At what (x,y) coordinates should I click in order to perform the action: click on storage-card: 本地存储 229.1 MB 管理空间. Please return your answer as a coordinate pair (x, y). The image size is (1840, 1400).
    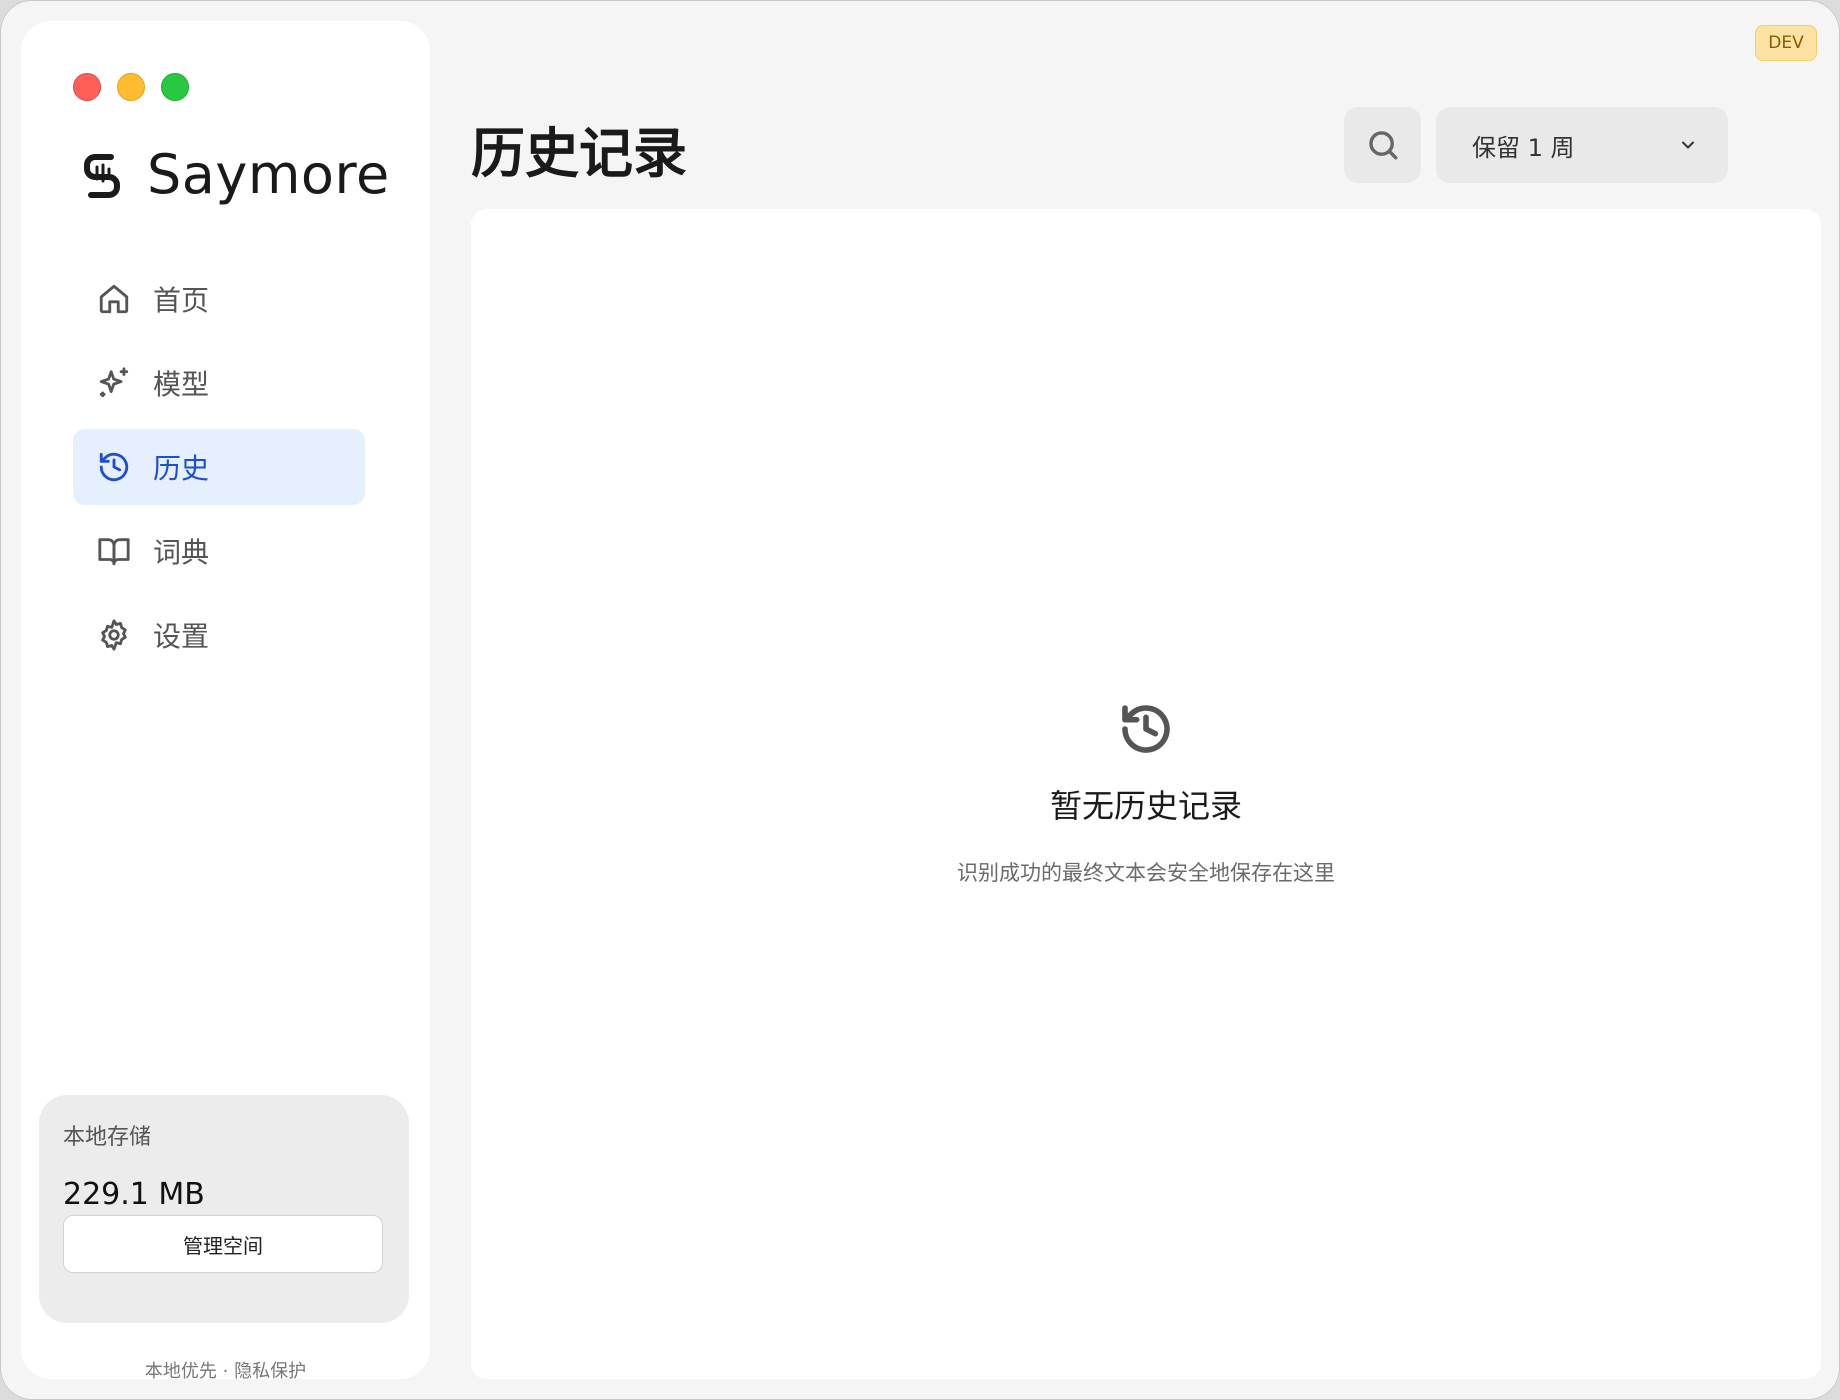
    Looking at the image, I should click on (224, 1209).